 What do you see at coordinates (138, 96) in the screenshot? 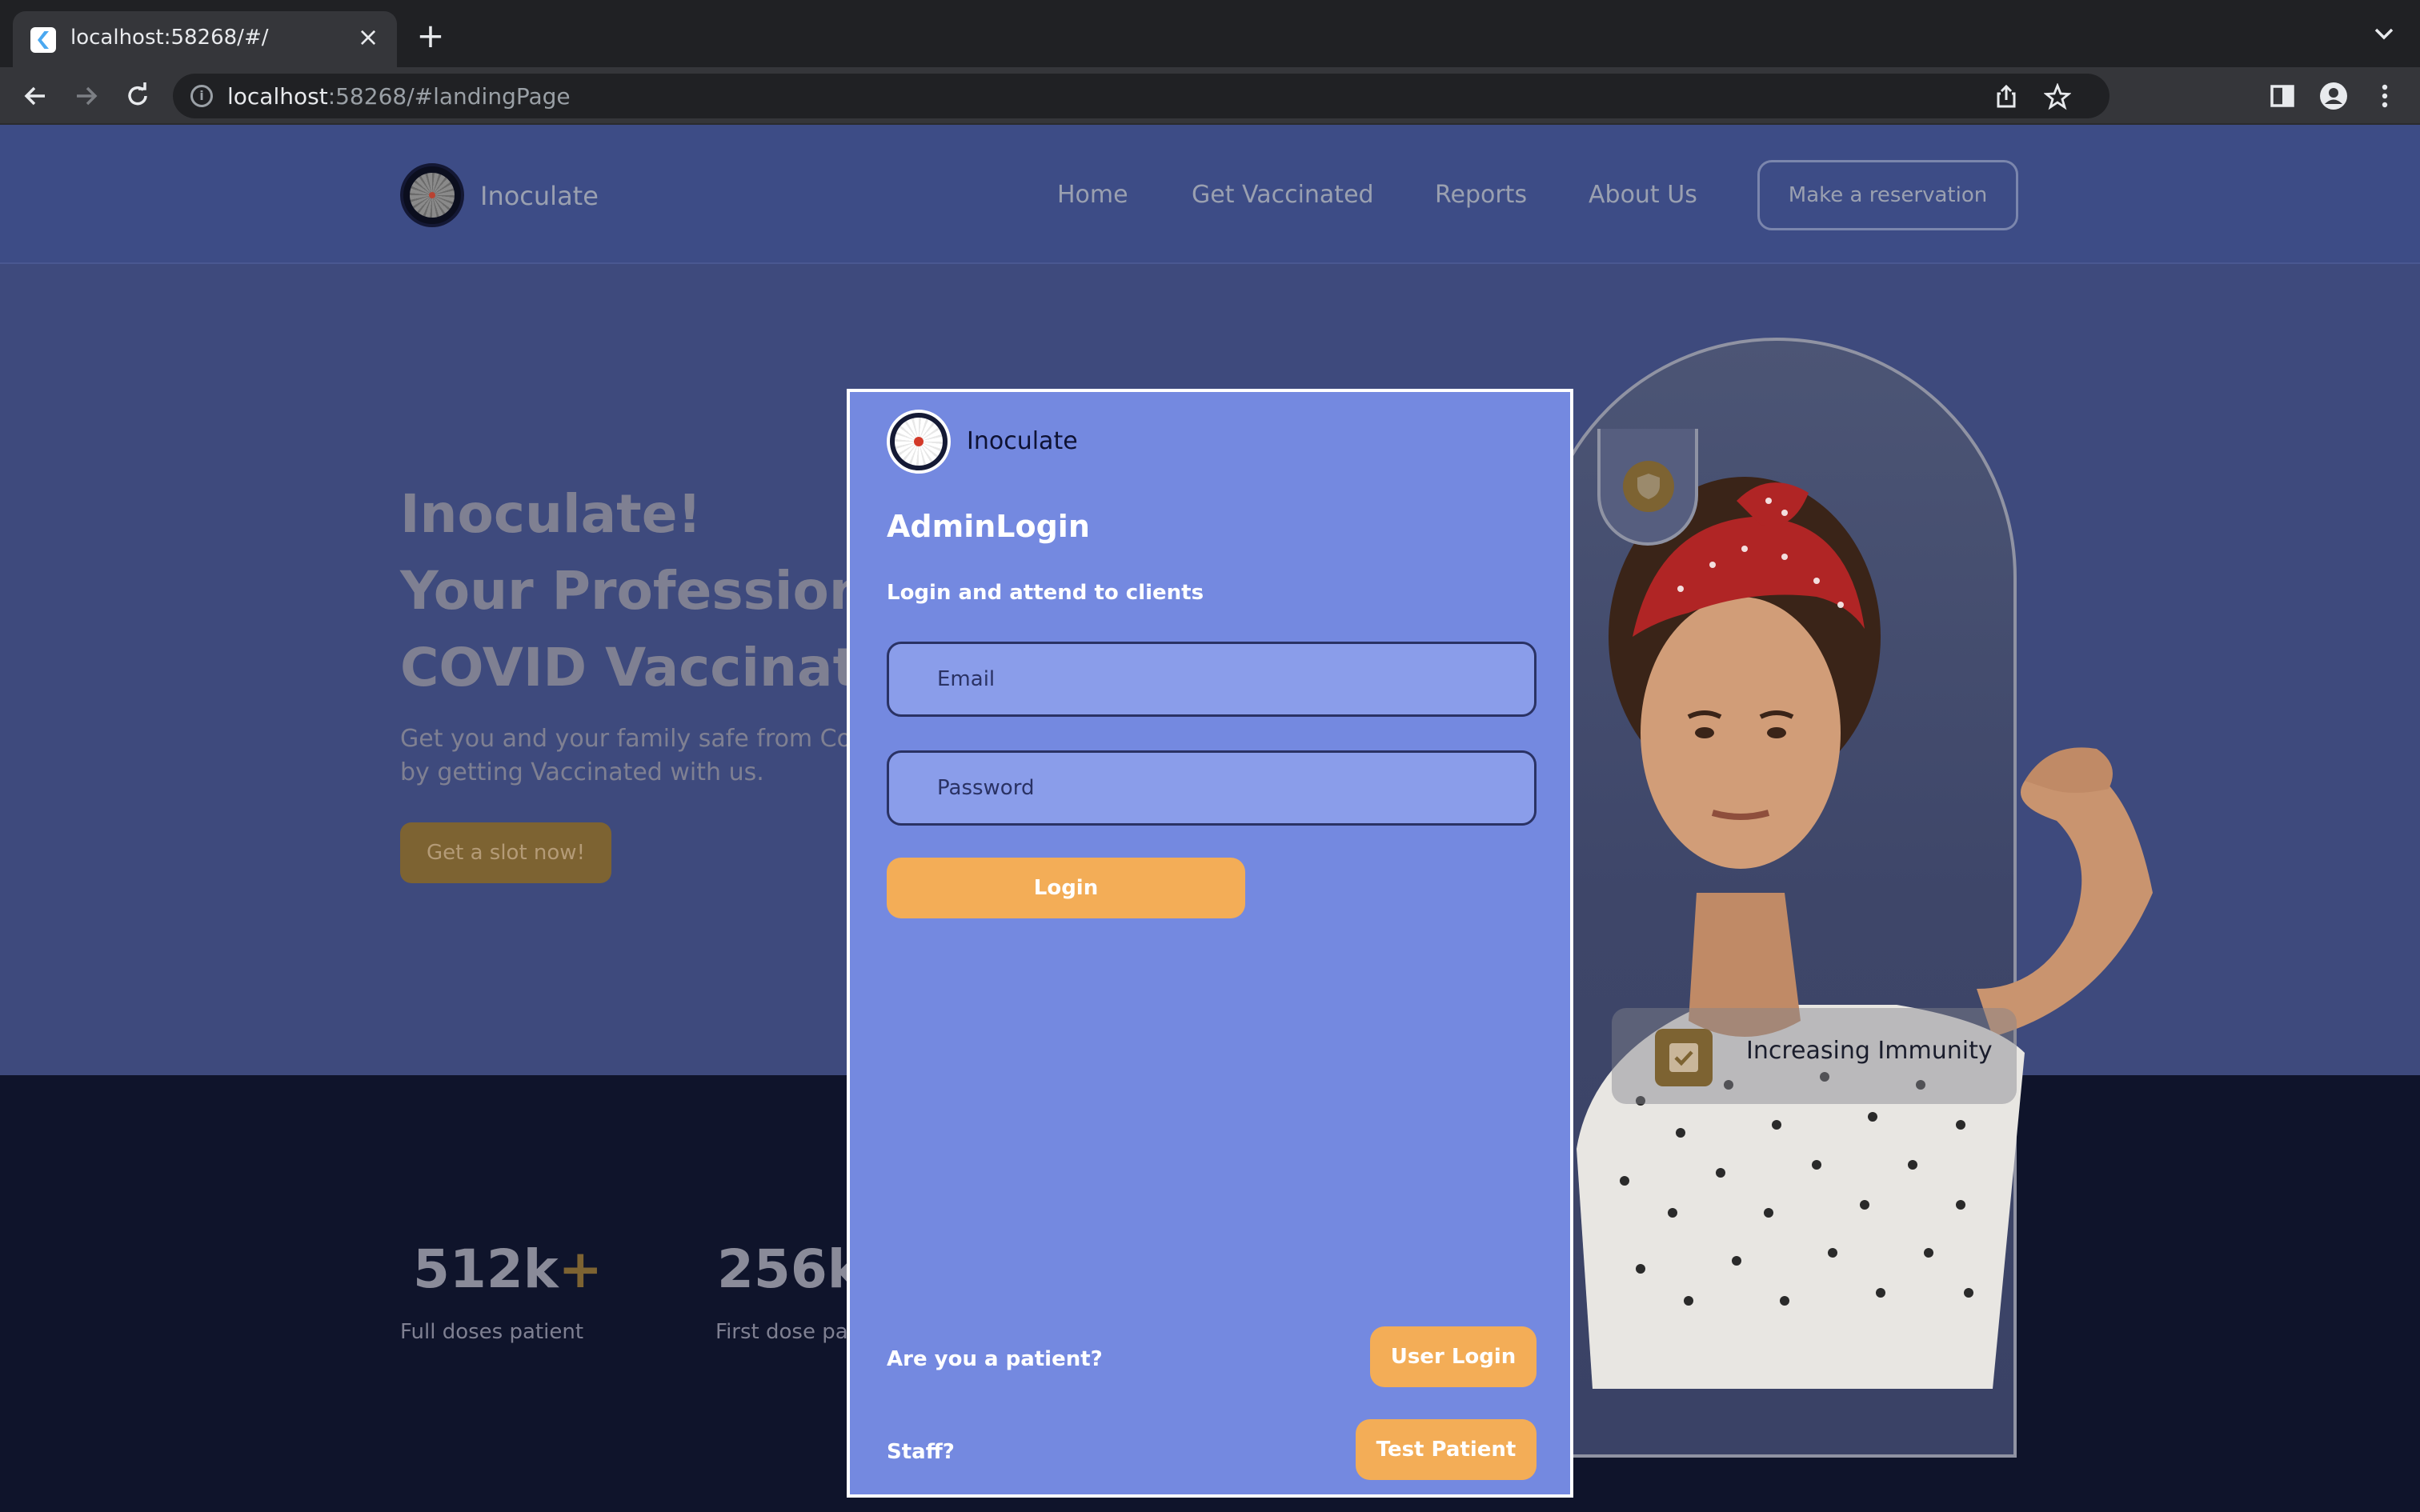
I see `reload-icon` at bounding box center [138, 96].